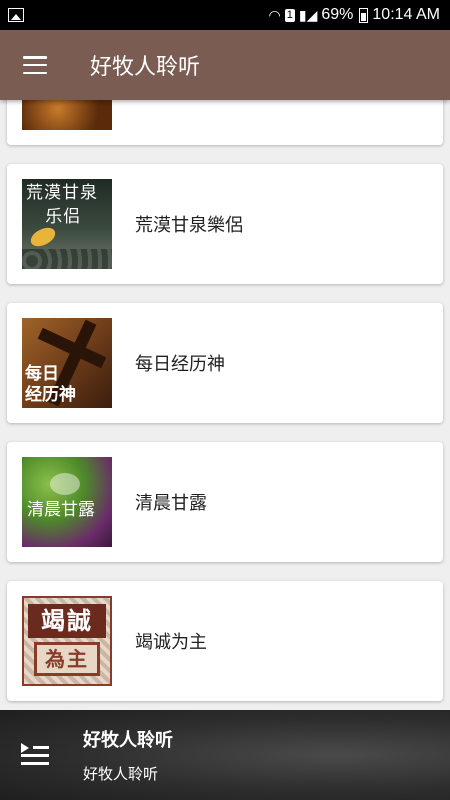  What do you see at coordinates (121, 774) in the screenshot?
I see `now-playing-subtitle: 好牧人聆听` at bounding box center [121, 774].